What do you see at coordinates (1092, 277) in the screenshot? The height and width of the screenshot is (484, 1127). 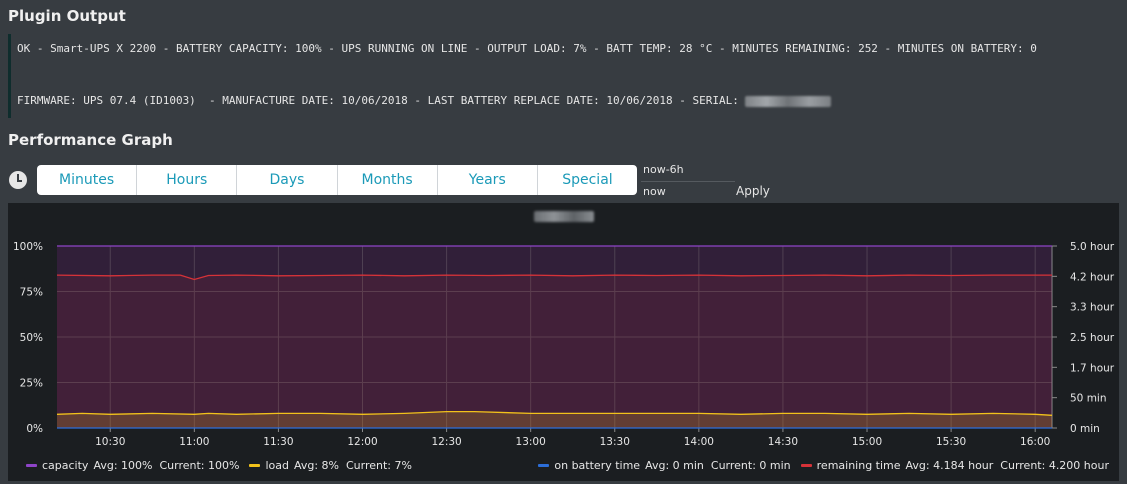 I see `y-right-tick-label: 4.2 hour` at bounding box center [1092, 277].